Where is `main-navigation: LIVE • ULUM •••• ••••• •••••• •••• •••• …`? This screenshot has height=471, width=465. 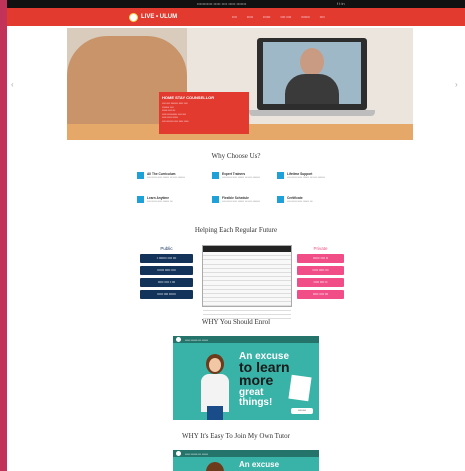 main-navigation: LIVE • ULUM •••• ••••• •••••• •••• •••• … is located at coordinates (236, 17).